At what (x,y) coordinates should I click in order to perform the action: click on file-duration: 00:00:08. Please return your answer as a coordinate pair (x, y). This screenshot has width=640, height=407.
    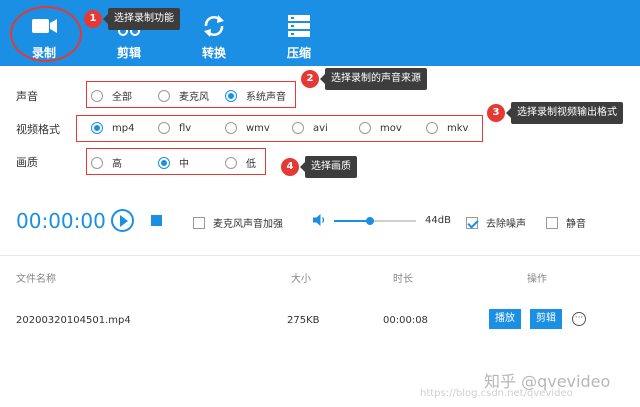
    Looking at the image, I should click on (405, 320).